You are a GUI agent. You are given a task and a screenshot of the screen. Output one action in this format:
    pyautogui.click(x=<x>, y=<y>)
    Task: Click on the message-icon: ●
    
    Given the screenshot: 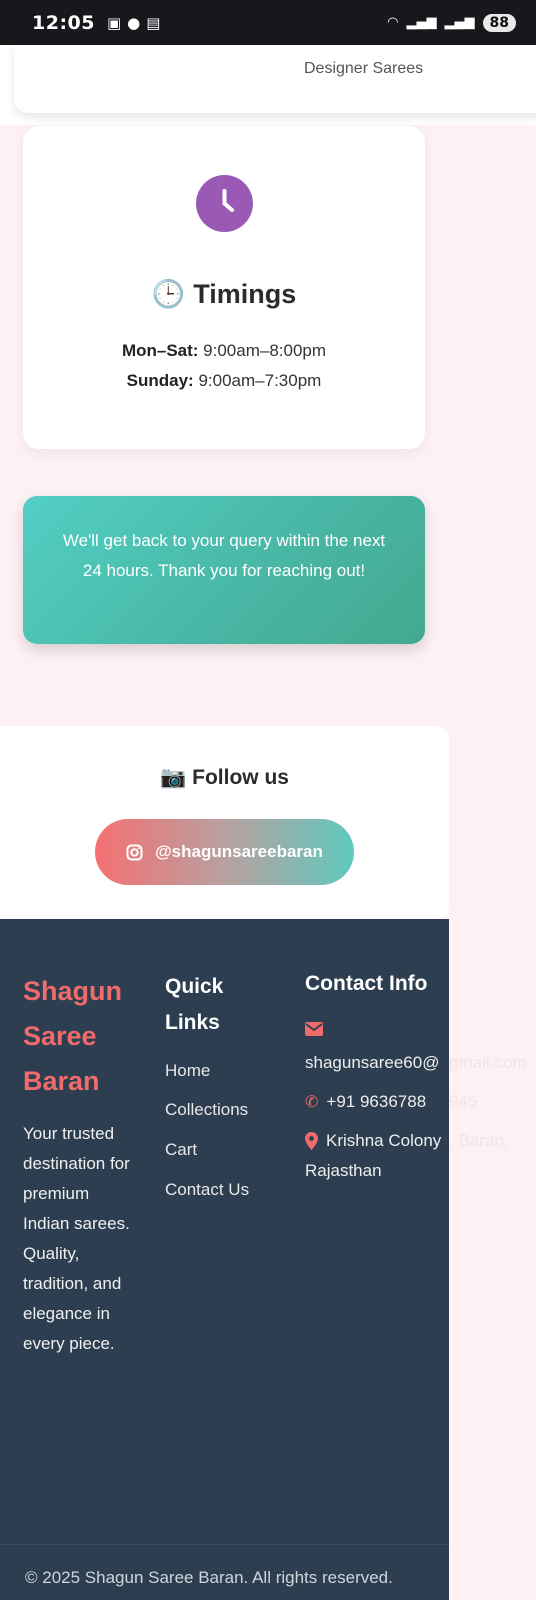 What is the action you would take?
    pyautogui.click(x=134, y=22)
    